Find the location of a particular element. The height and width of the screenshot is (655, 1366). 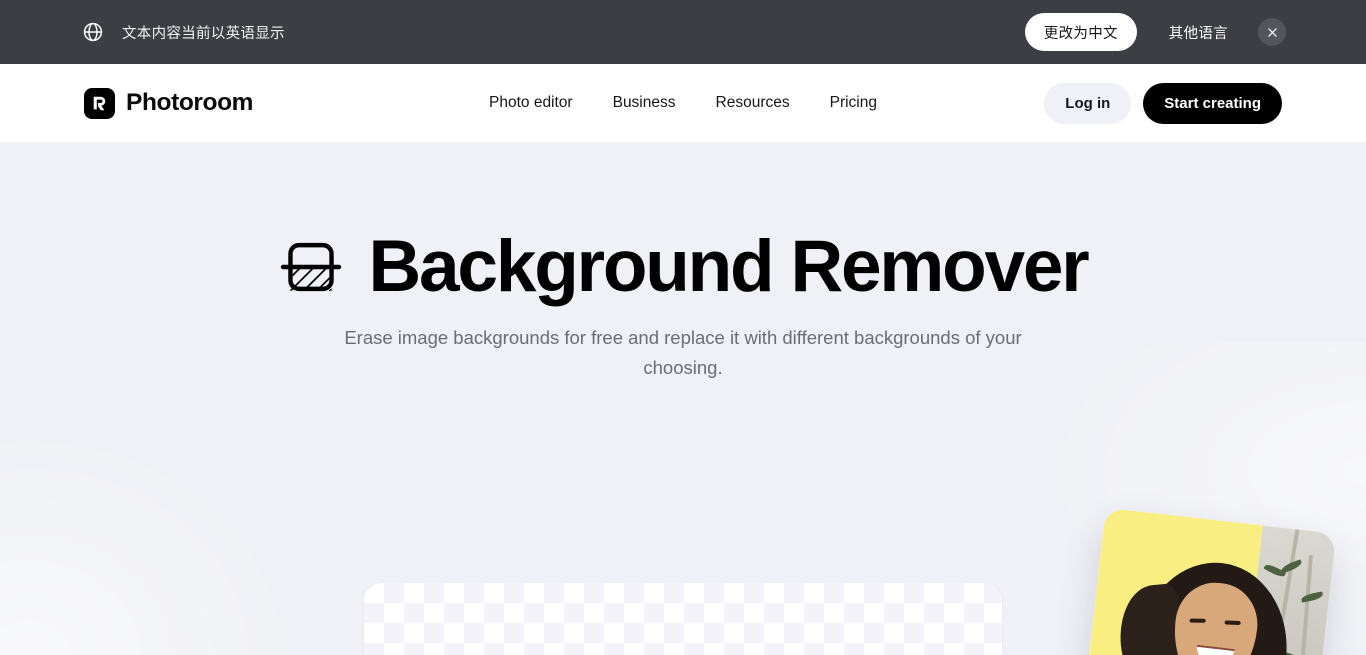

start-creating-button: Start creating is located at coordinates (1212, 103).